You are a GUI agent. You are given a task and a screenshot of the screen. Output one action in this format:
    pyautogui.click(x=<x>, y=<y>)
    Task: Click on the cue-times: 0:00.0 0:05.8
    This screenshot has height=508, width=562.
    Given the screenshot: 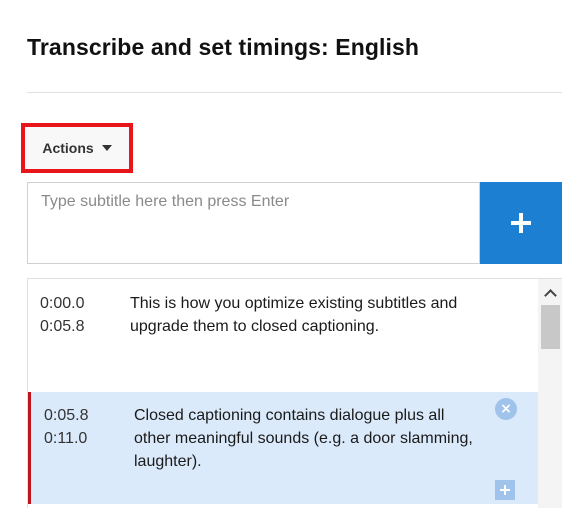 What is the action you would take?
    pyautogui.click(x=62, y=315)
    